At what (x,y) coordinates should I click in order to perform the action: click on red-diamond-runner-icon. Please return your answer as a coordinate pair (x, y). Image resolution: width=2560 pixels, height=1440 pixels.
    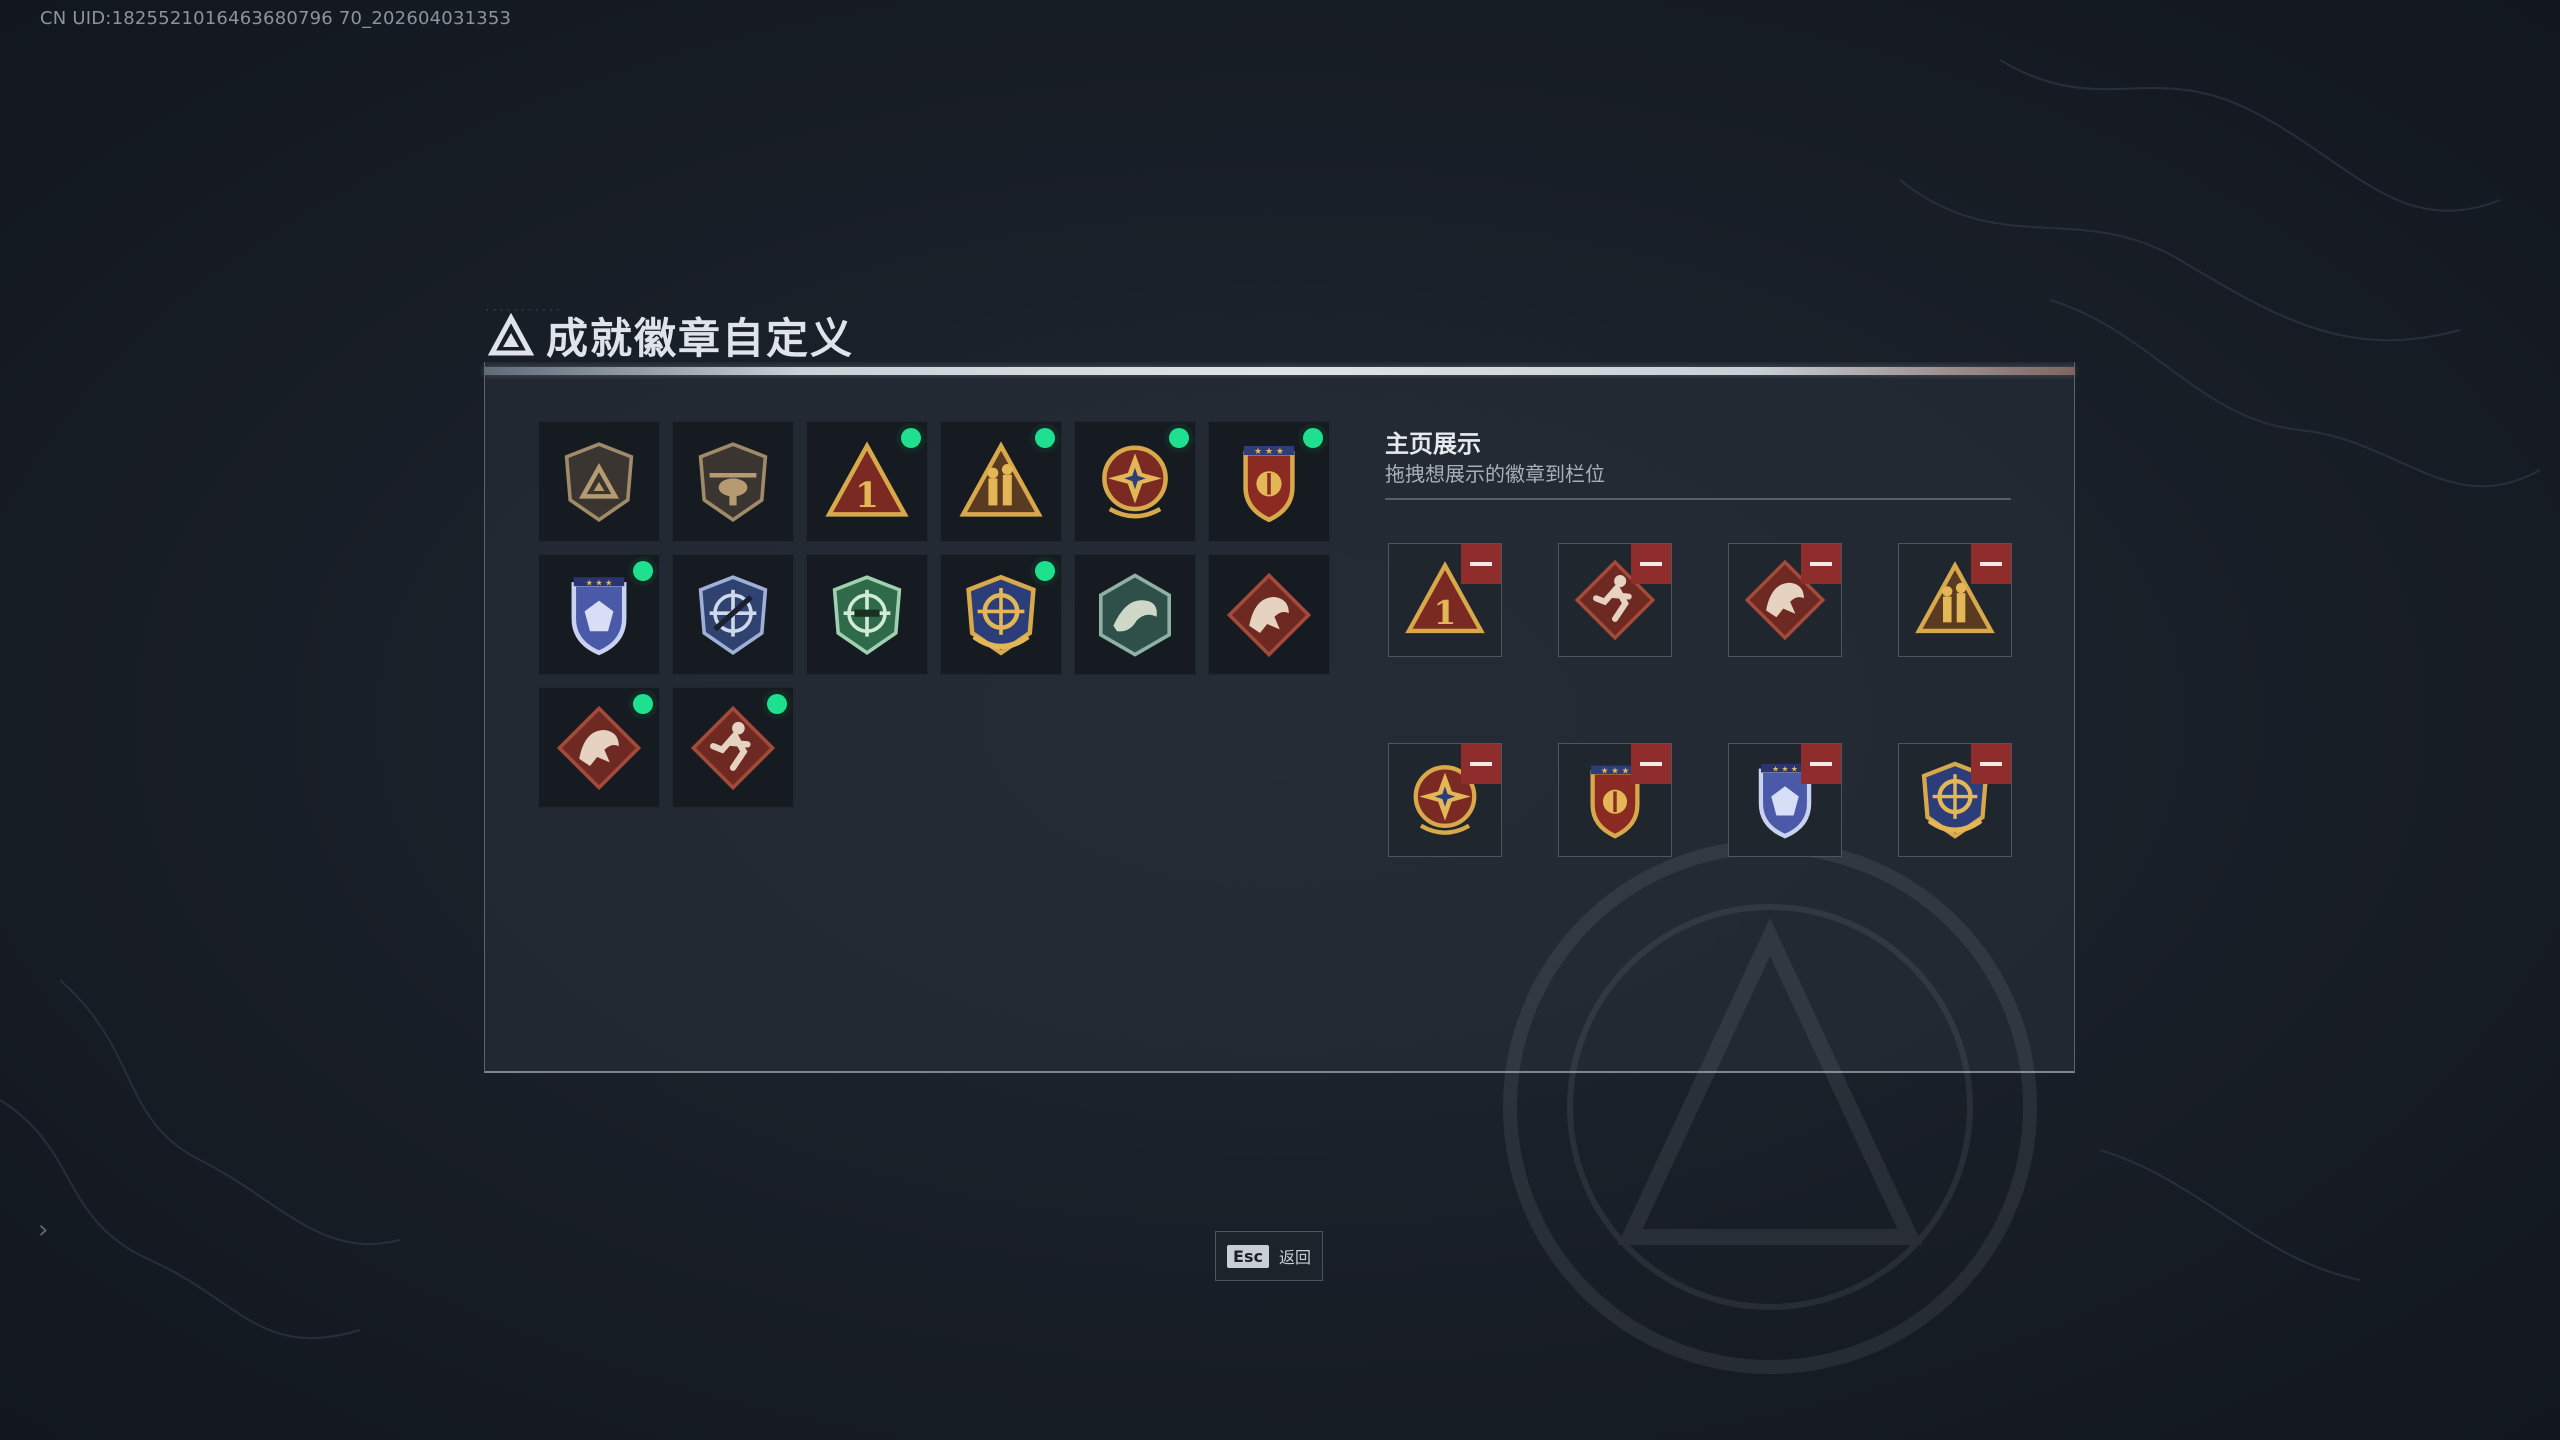
    Looking at the image, I should click on (733, 747).